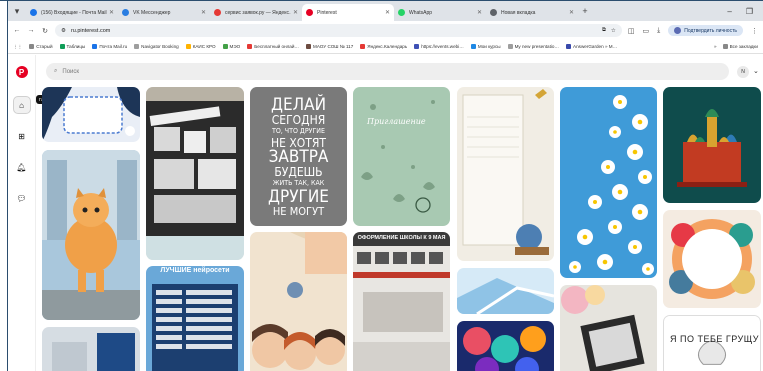 This screenshot has height=371, width=763. Describe the element at coordinates (473, 46) in the screenshot. I see `courses-icon` at that location.